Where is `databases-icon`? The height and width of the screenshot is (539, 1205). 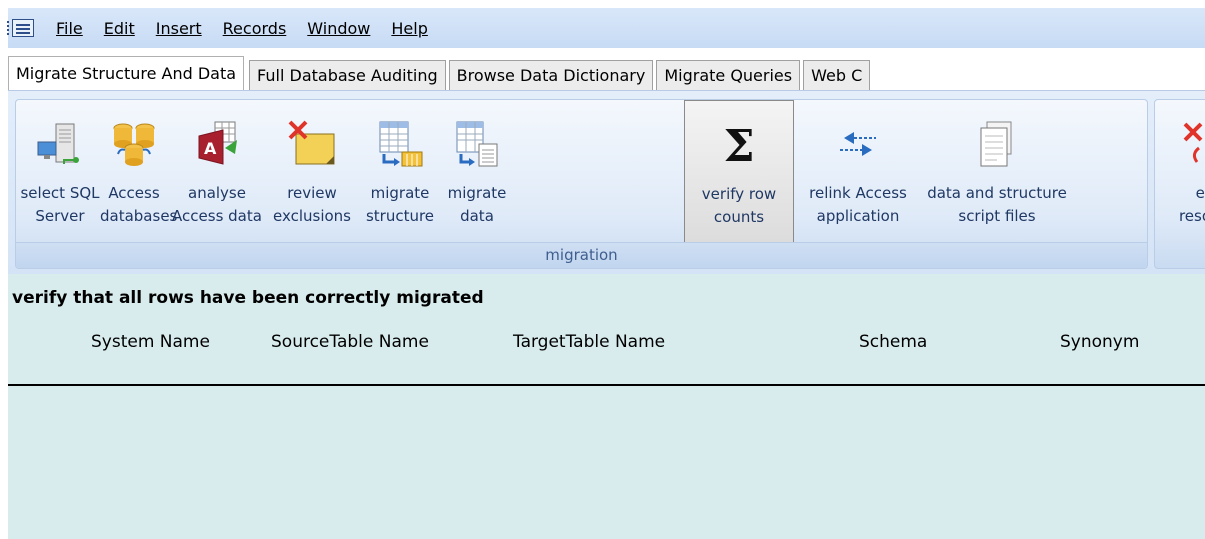 databases-icon is located at coordinates (134, 144).